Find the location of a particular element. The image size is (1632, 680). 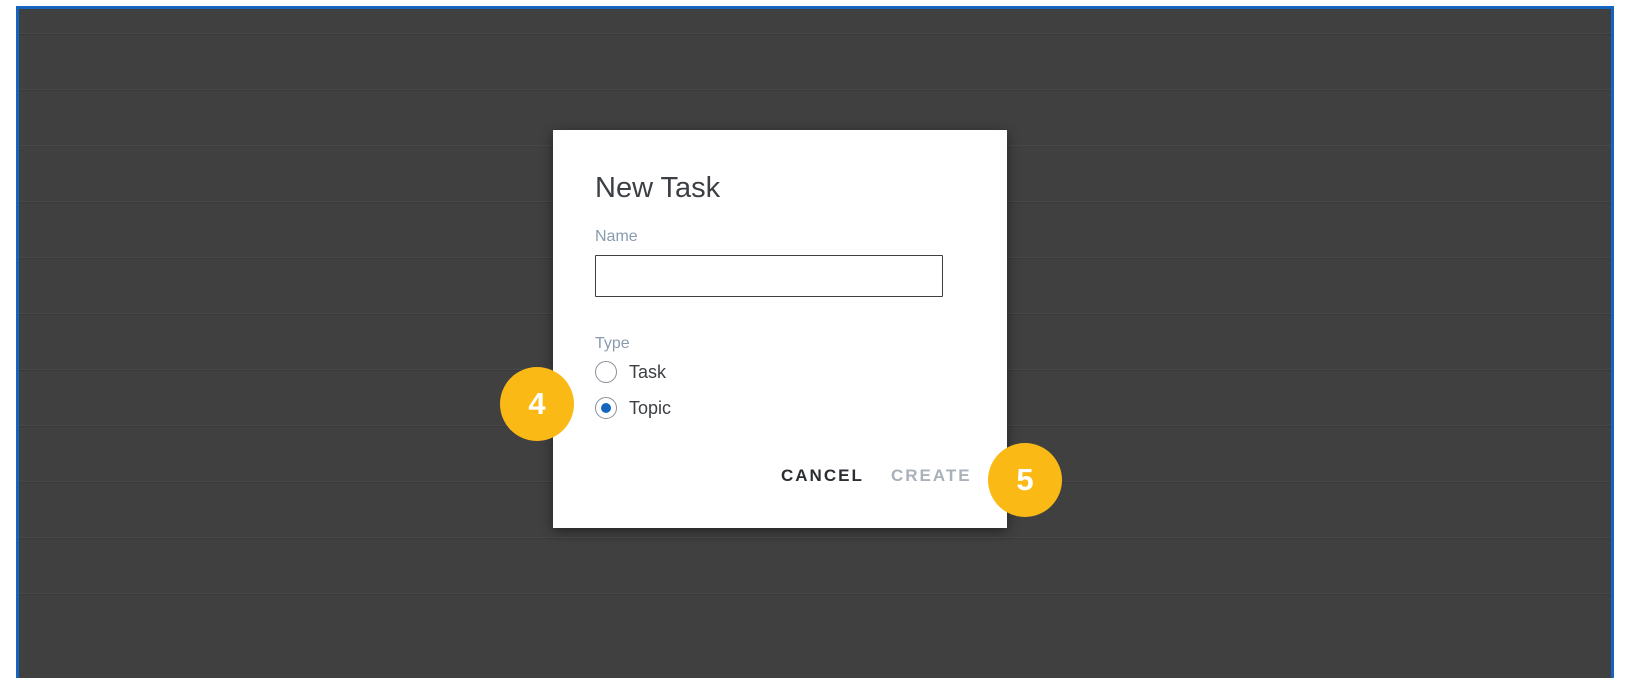

type-option-topic: Topic is located at coordinates (633, 408).